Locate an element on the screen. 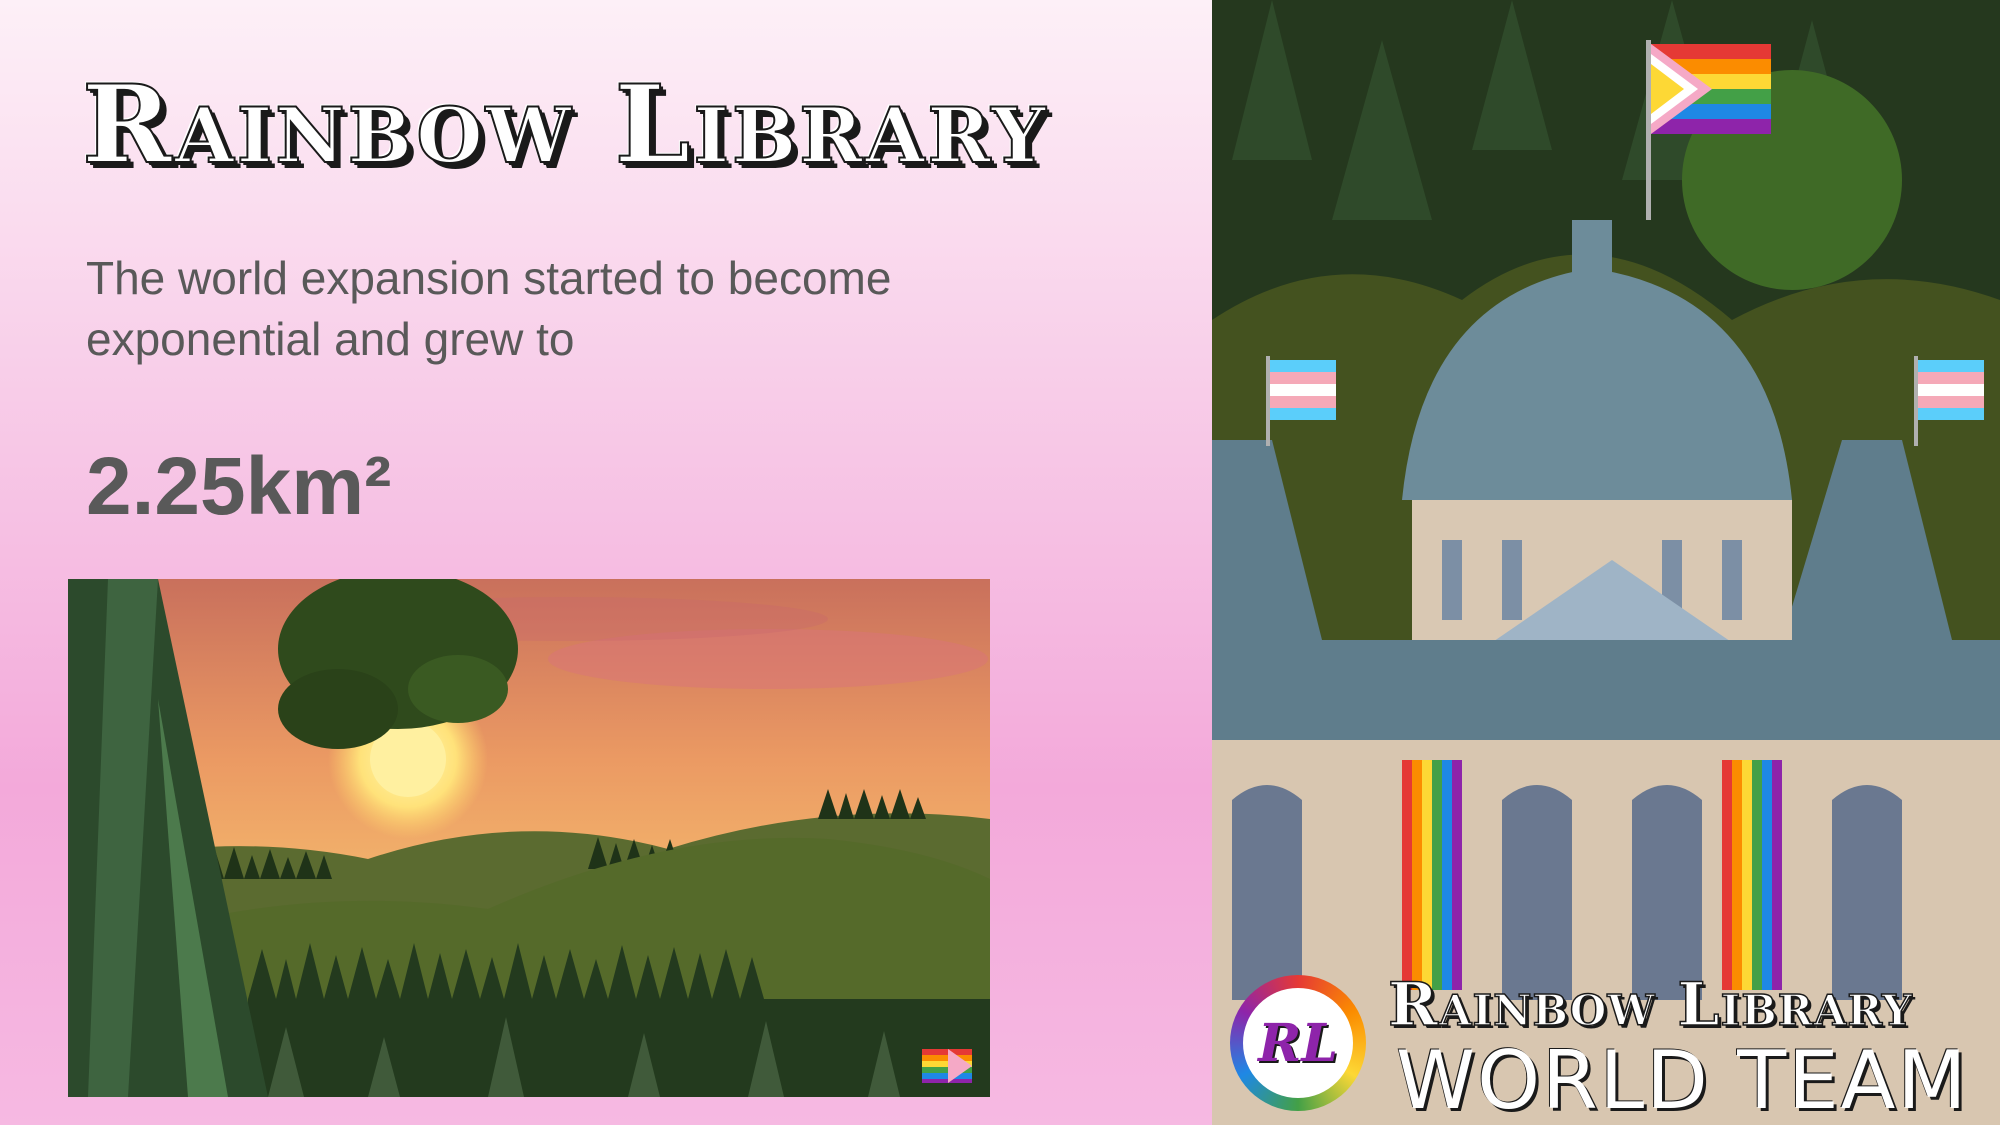 This screenshot has width=2000, height=1127. slide-title: Rainbow Library is located at coordinates (565, 125).